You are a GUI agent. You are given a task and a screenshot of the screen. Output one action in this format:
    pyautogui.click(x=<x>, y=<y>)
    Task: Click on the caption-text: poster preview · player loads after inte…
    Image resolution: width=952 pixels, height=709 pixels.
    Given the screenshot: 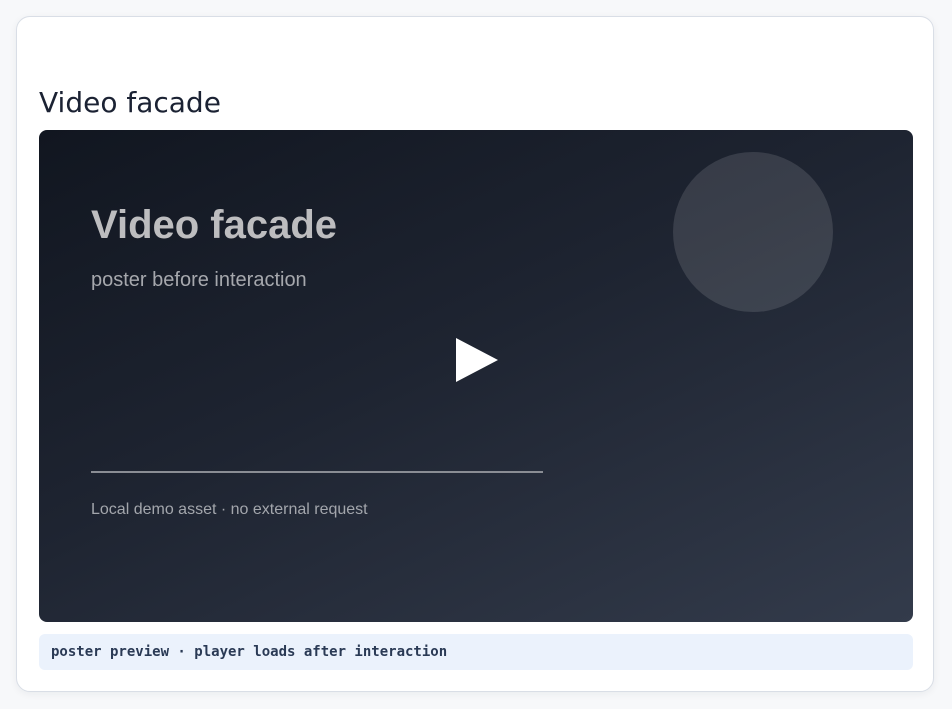 What is the action you would take?
    pyautogui.click(x=249, y=652)
    